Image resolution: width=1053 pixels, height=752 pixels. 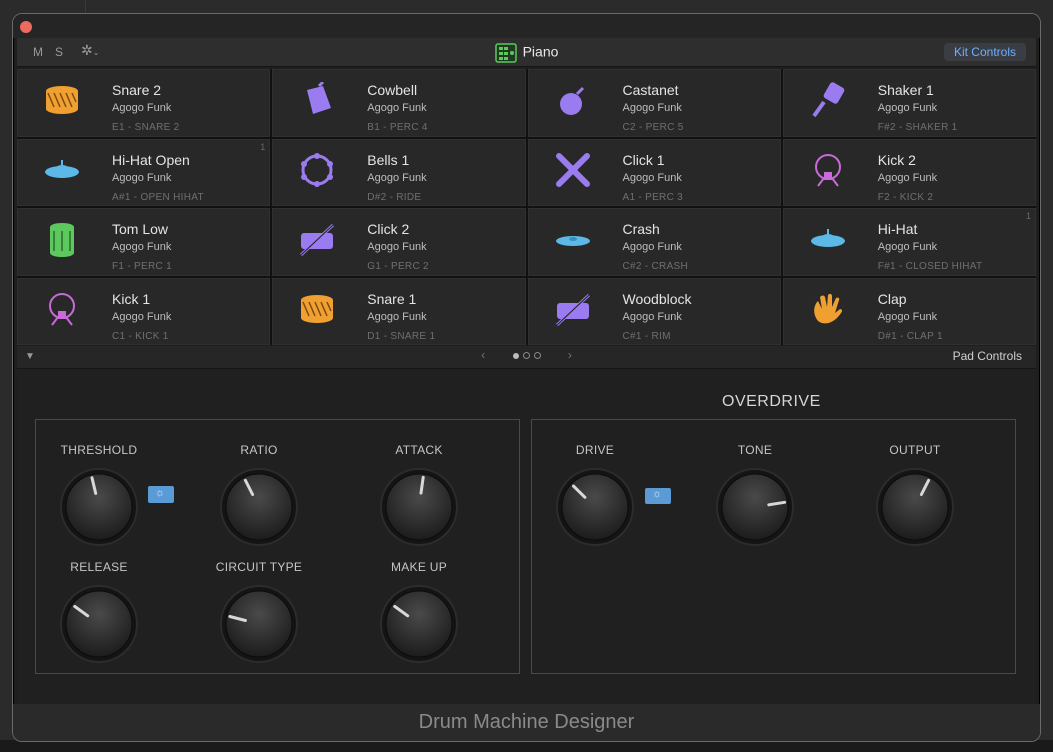 I want to click on pad-name: Click 2, so click(x=388, y=229).